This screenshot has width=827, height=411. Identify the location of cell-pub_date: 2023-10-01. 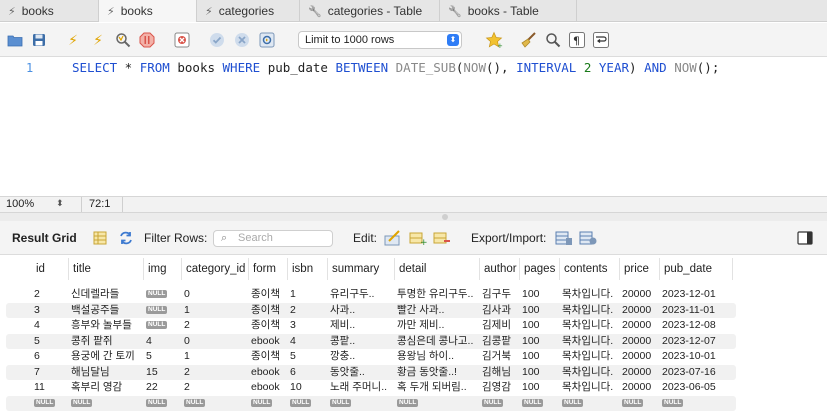
(696, 356).